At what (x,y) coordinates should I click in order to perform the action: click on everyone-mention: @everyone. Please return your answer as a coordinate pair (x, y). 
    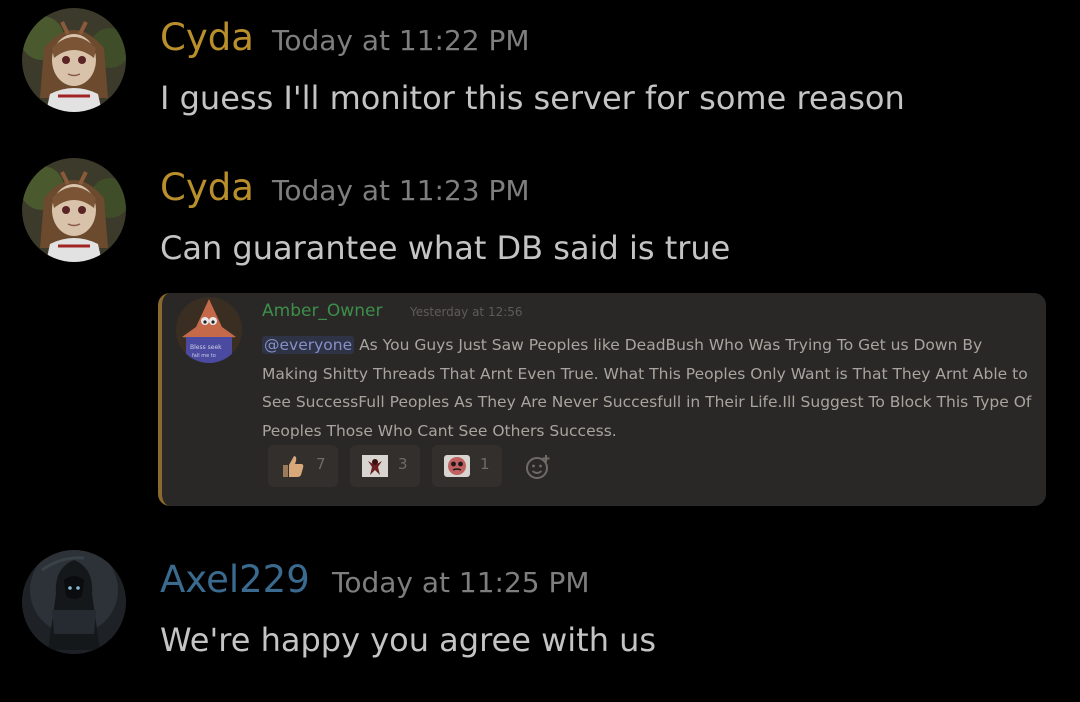
    Looking at the image, I should click on (308, 345).